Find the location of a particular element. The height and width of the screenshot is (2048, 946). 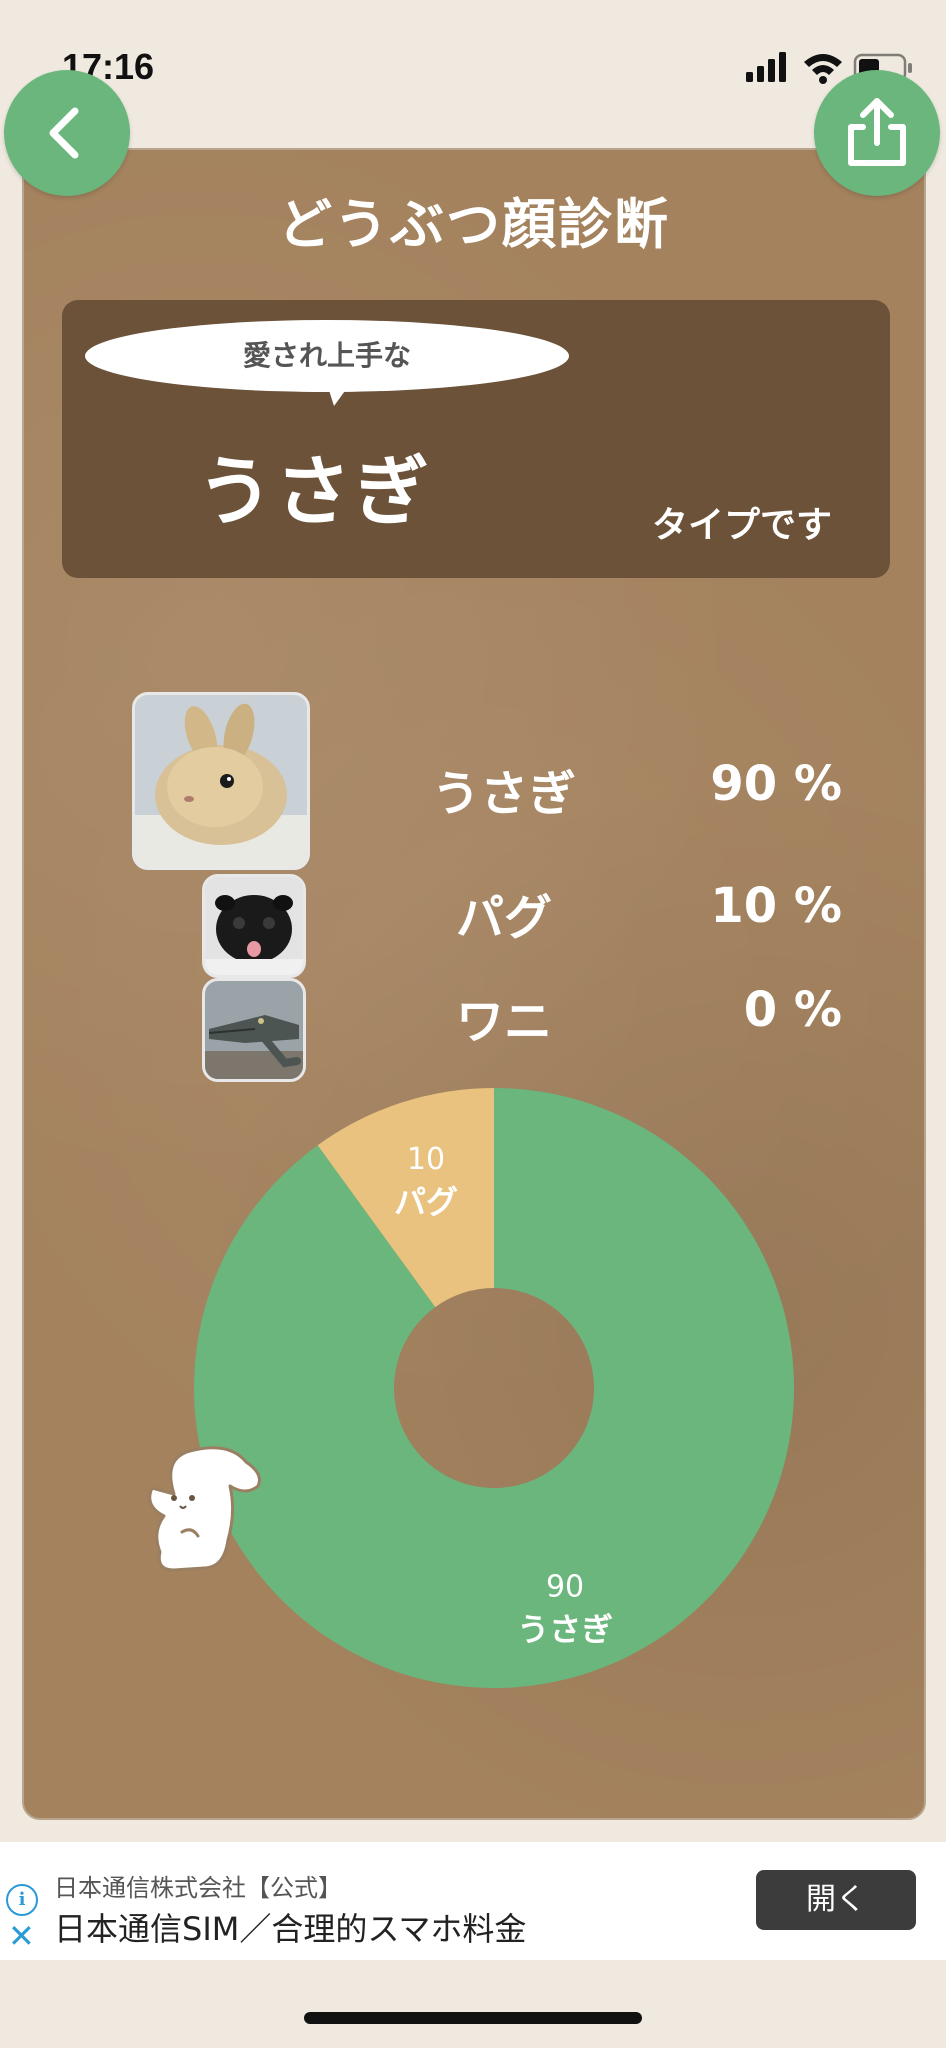

info-icon: i is located at coordinates (22, 1900).